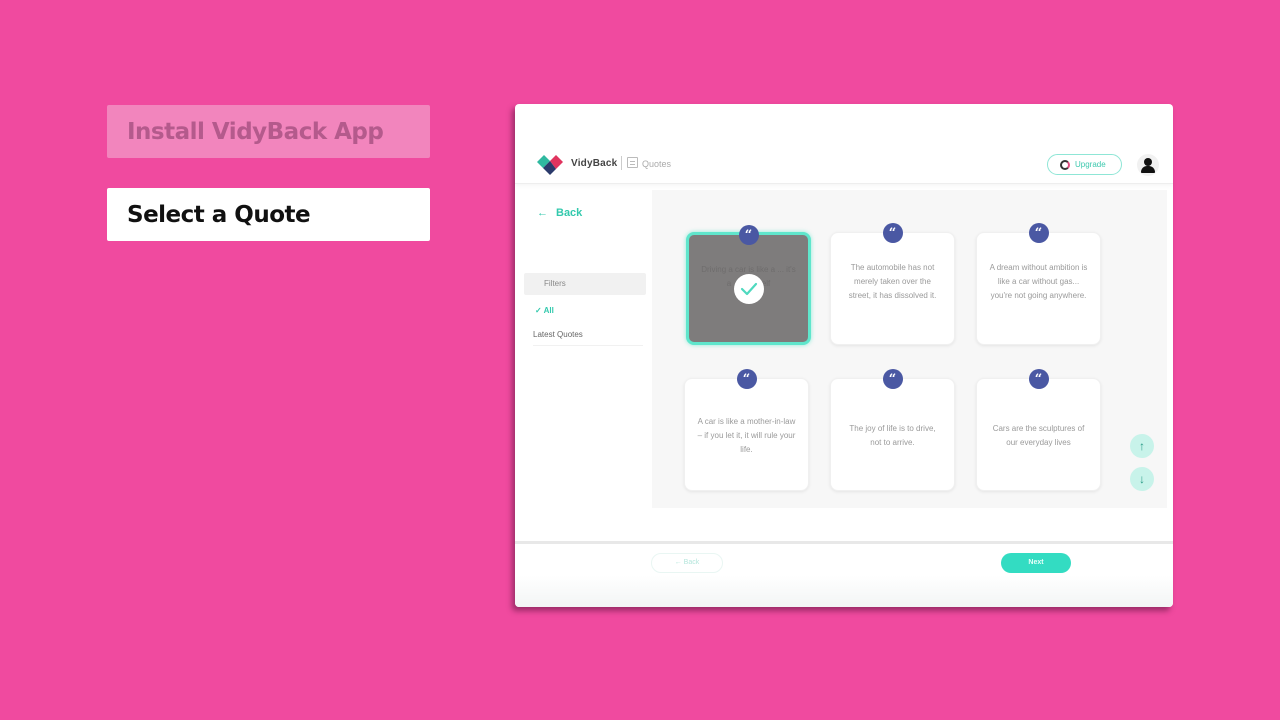  What do you see at coordinates (588, 338) in the screenshot?
I see `filter-latest-quotes: Latest Quotes` at bounding box center [588, 338].